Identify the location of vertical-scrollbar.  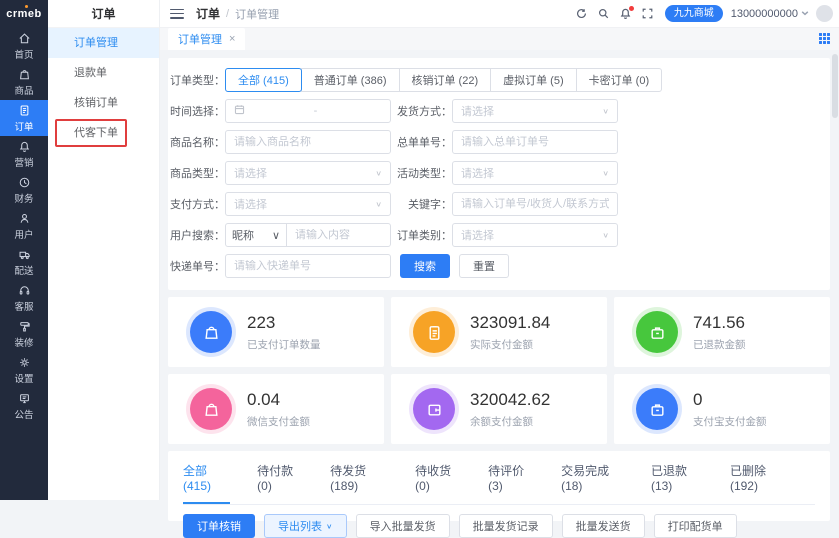
(835, 86).